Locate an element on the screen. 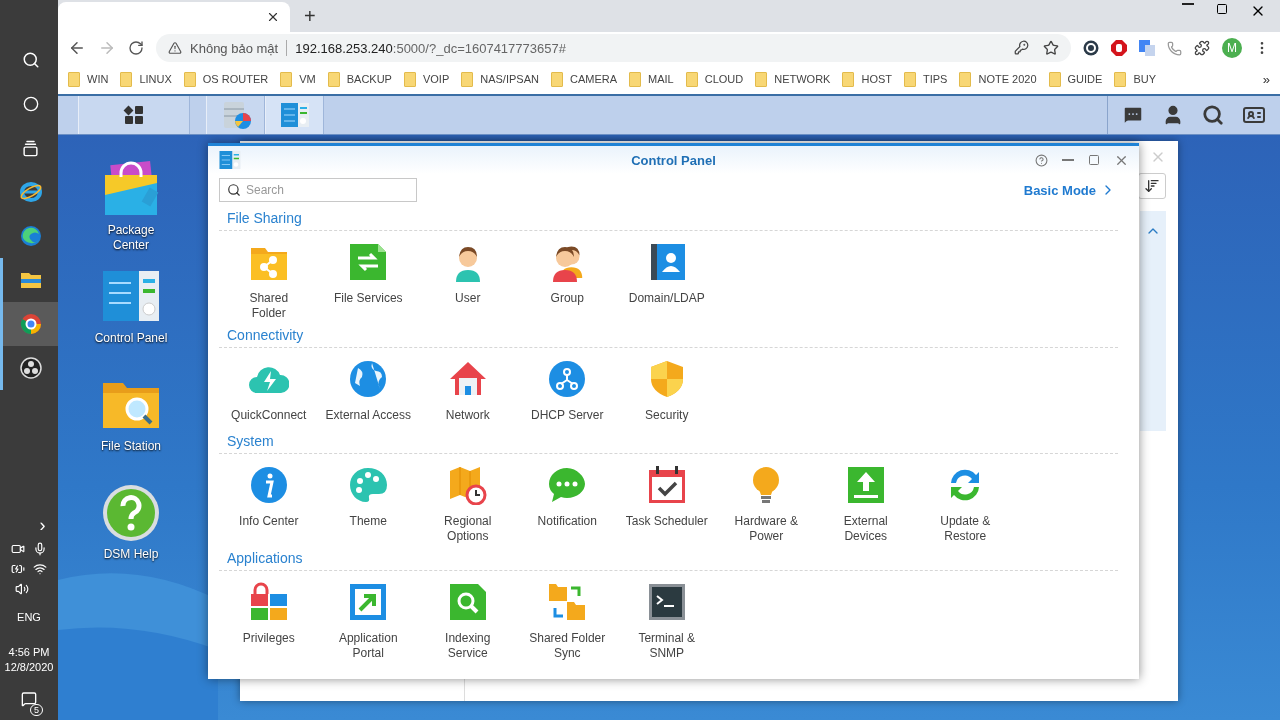 The width and height of the screenshot is (1280, 720). globe-icon is located at coordinates (368, 379).